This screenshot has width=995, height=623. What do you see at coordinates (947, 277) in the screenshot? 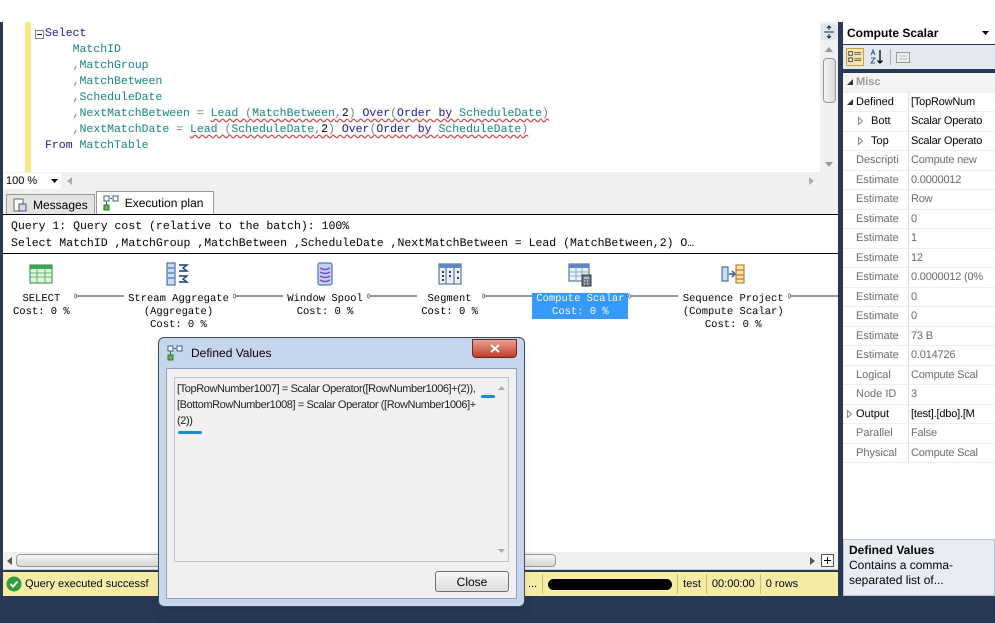
I see `property-value: 0.0000012 (0%` at bounding box center [947, 277].